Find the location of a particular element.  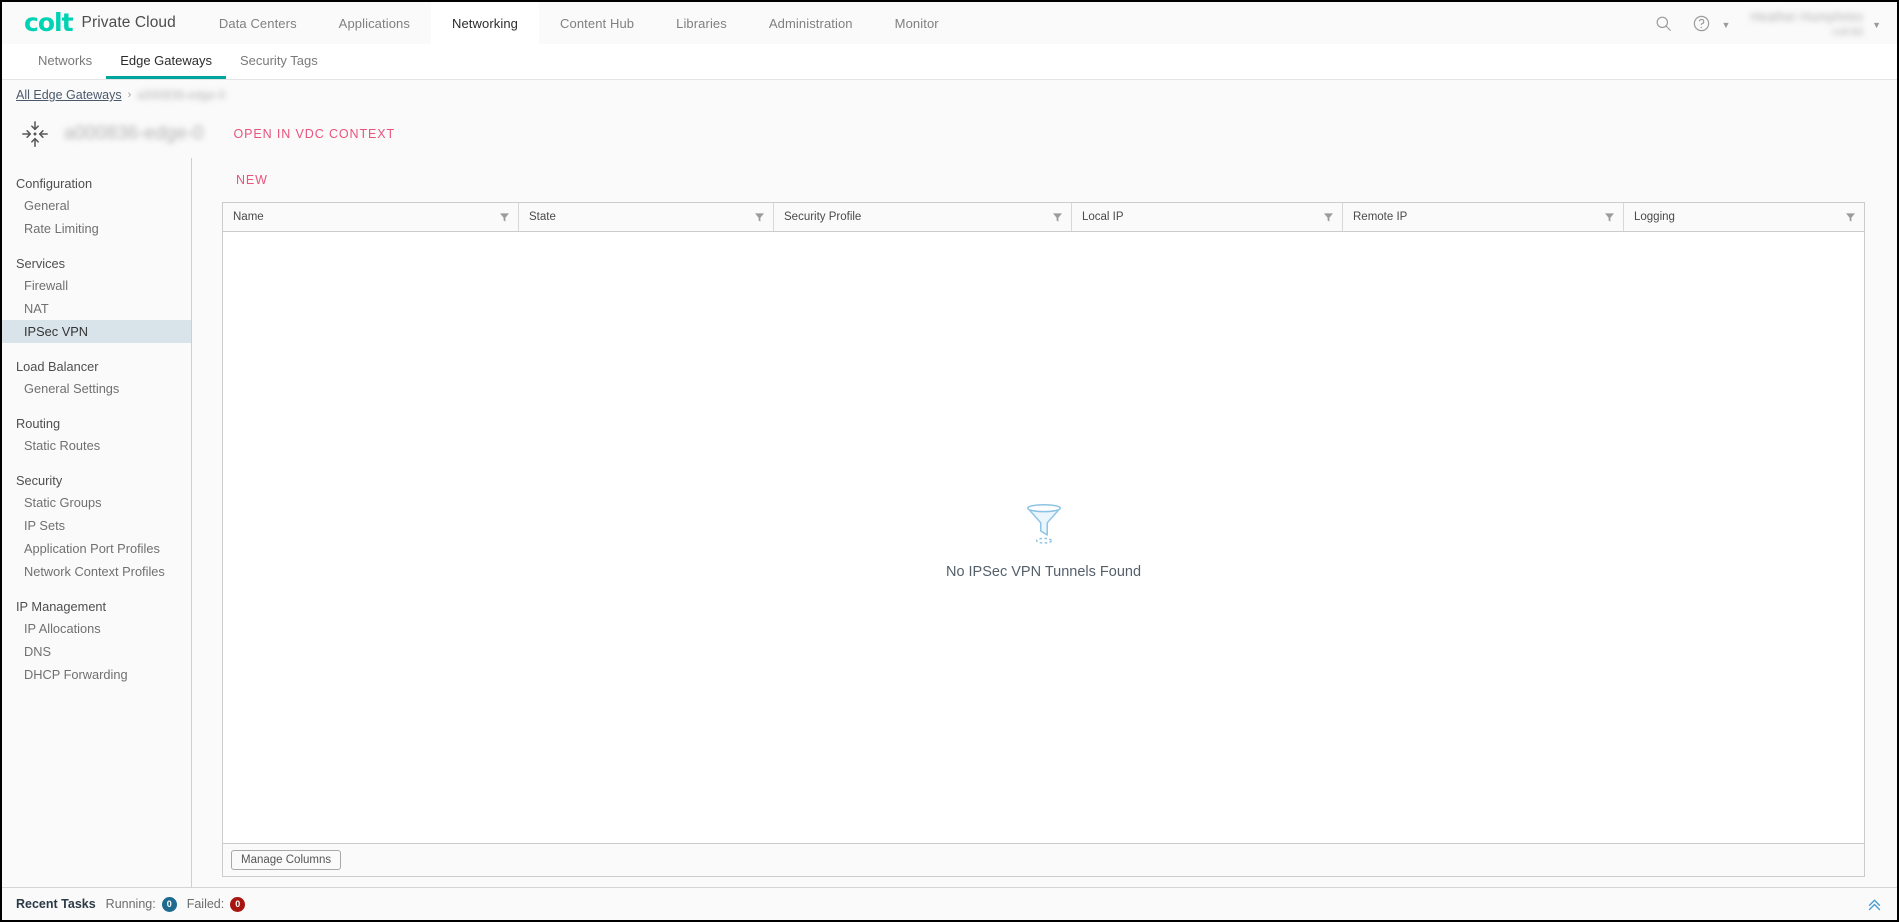

column-label-local-ip: Local IP is located at coordinates (1103, 217).